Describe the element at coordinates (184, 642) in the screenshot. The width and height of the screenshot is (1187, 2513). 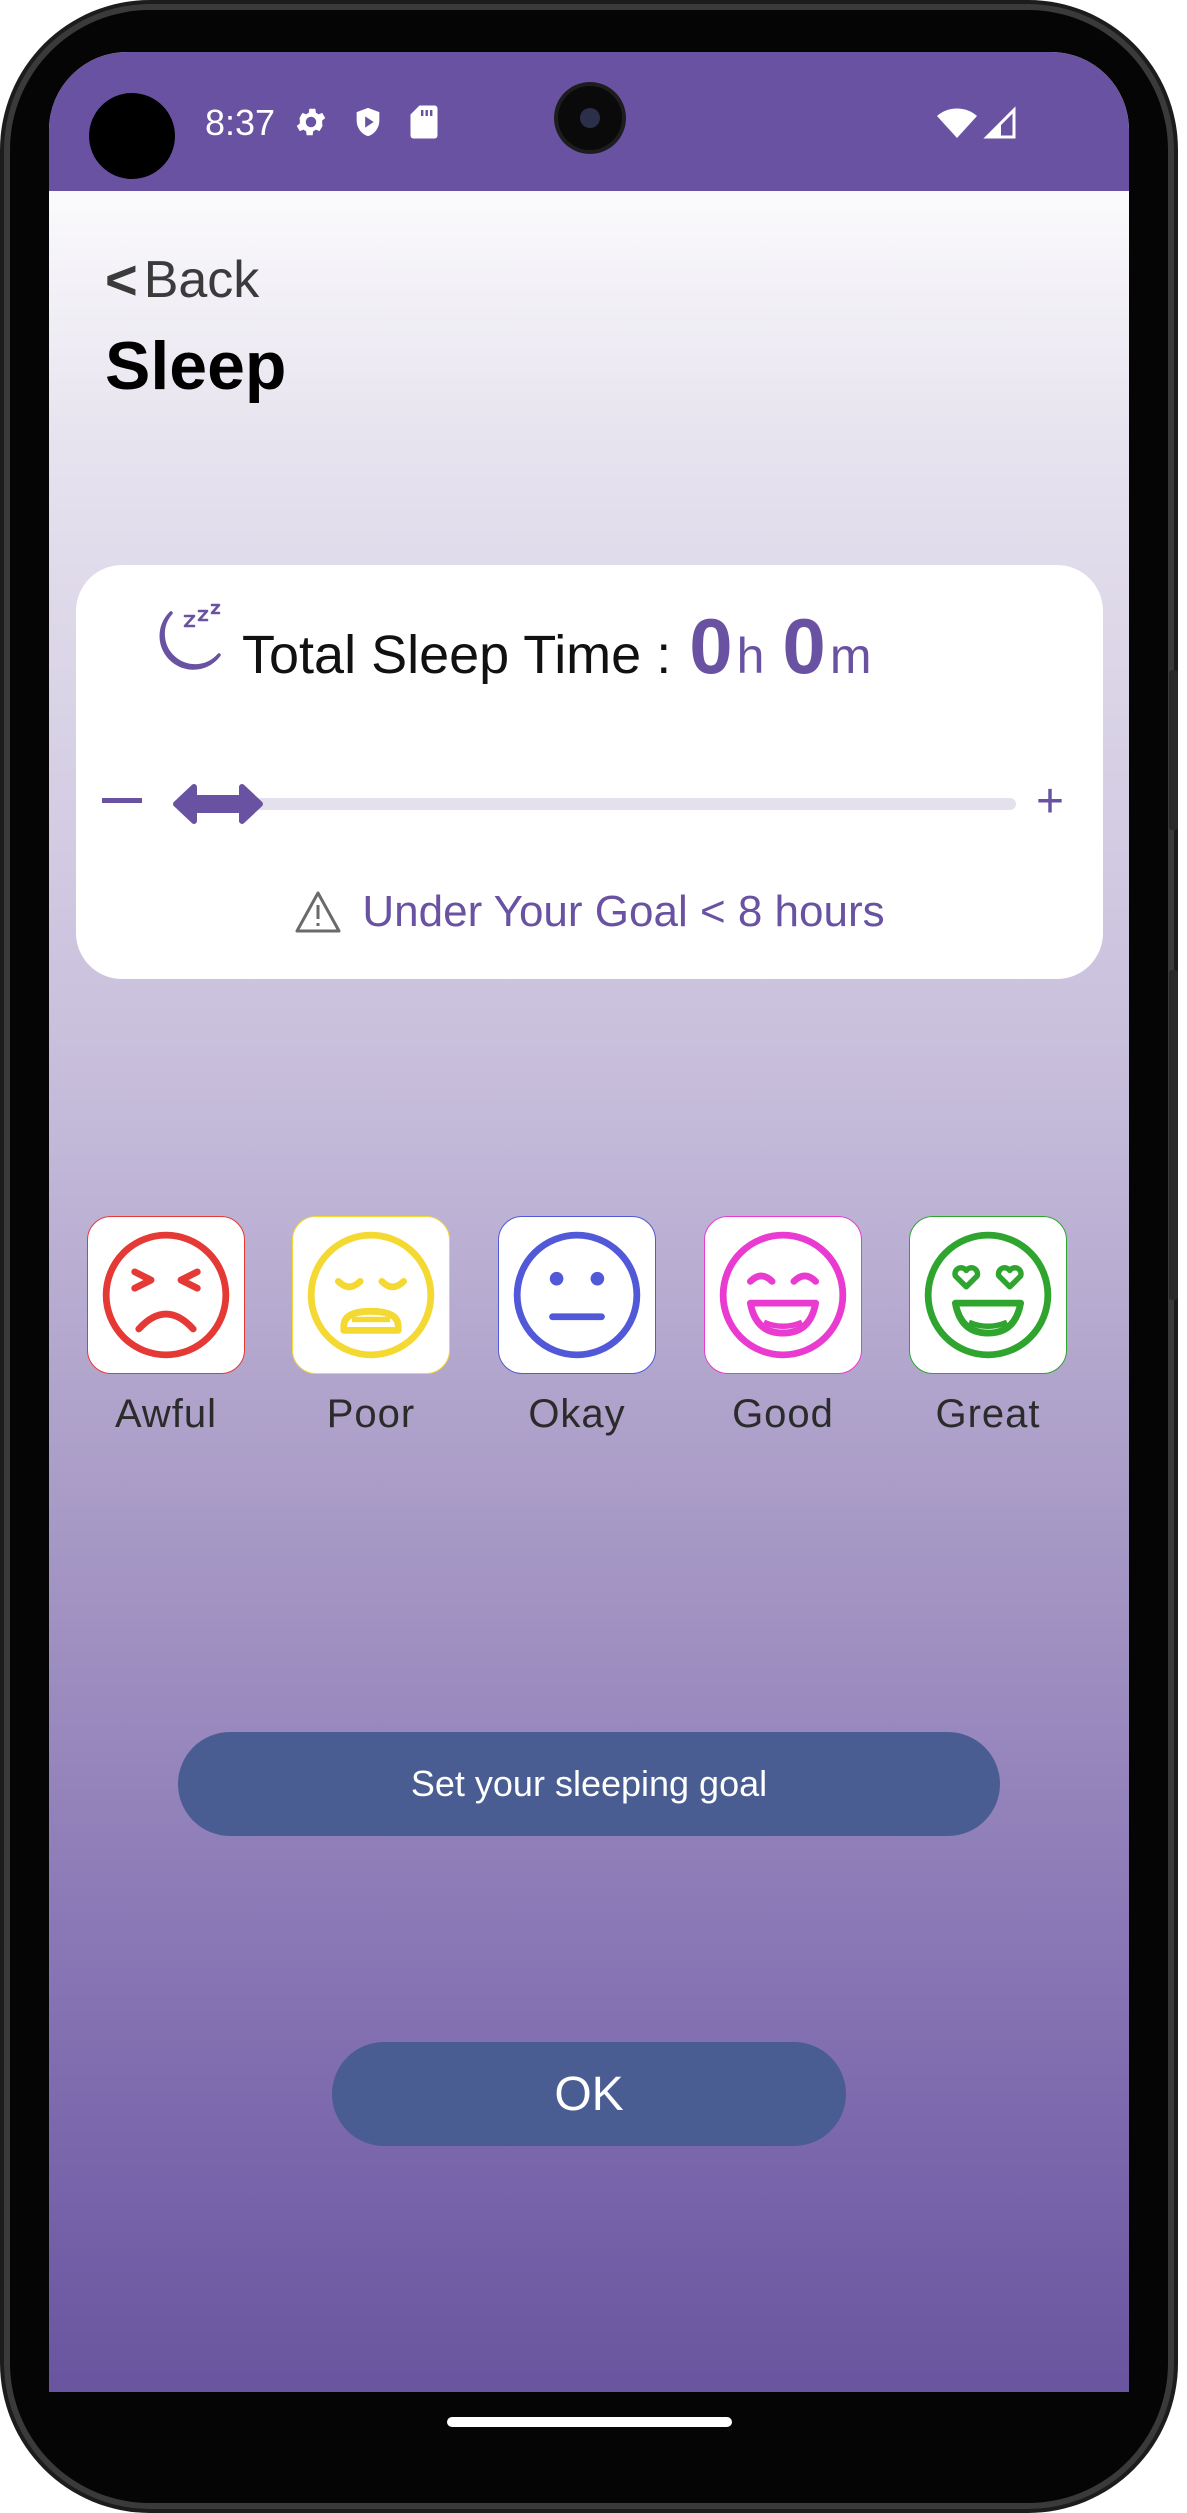
I see `sleeping-moon-icon` at that location.